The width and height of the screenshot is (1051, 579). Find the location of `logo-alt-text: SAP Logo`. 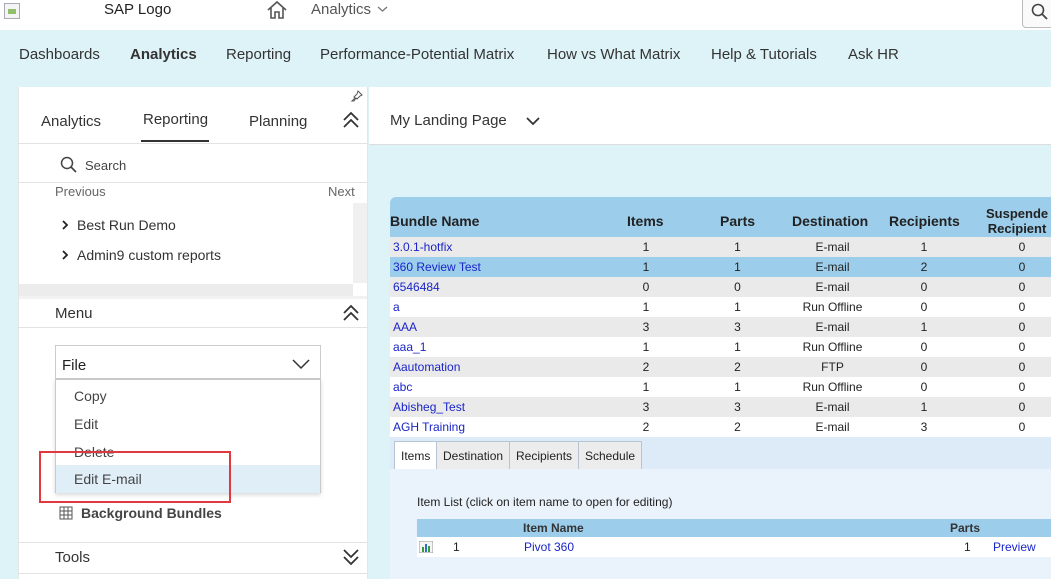

logo-alt-text: SAP Logo is located at coordinates (137, 9).